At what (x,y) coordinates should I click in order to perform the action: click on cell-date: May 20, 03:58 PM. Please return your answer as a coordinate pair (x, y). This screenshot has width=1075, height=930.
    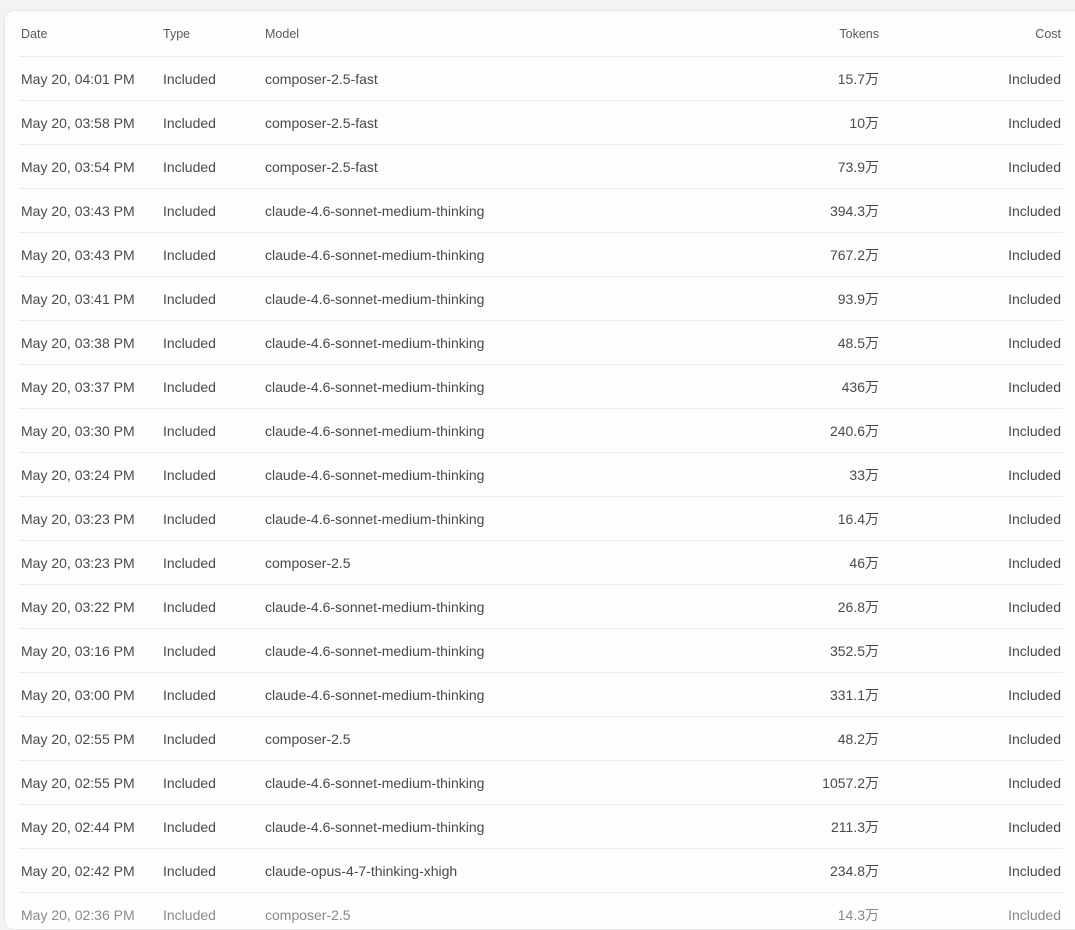
    Looking at the image, I should click on (78, 122).